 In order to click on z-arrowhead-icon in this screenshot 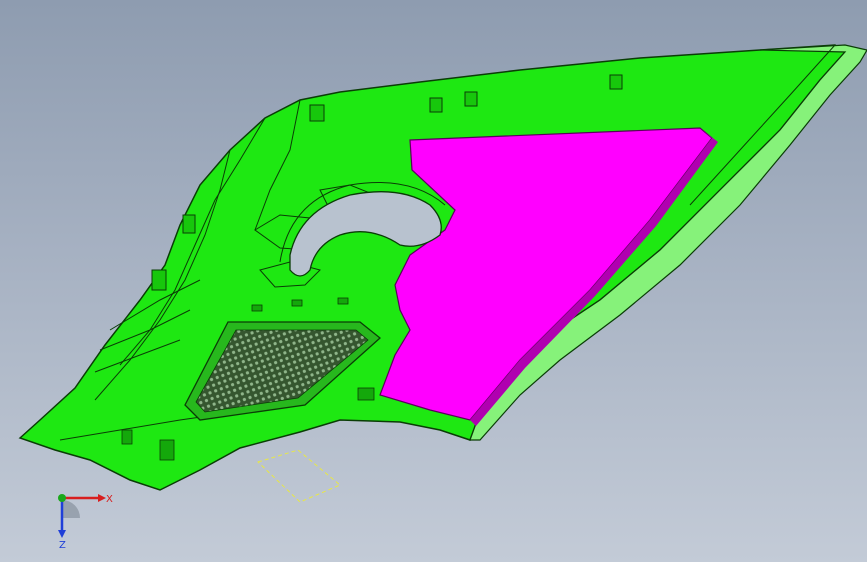, I will do `click(62, 534)`.